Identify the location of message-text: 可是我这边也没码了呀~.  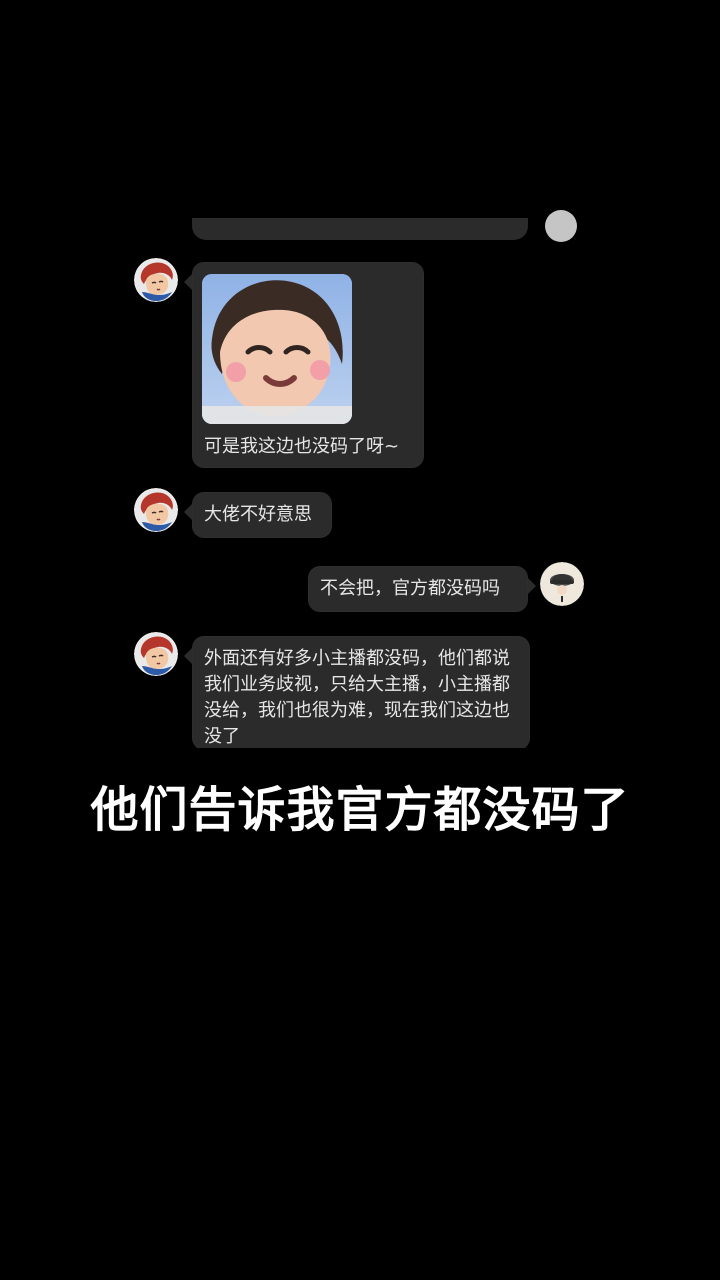
(302, 446).